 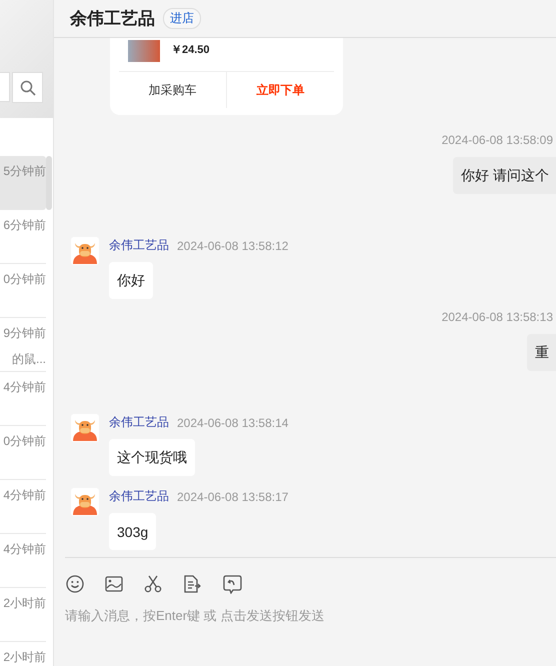 I want to click on message-bubble: 重, so click(x=541, y=352).